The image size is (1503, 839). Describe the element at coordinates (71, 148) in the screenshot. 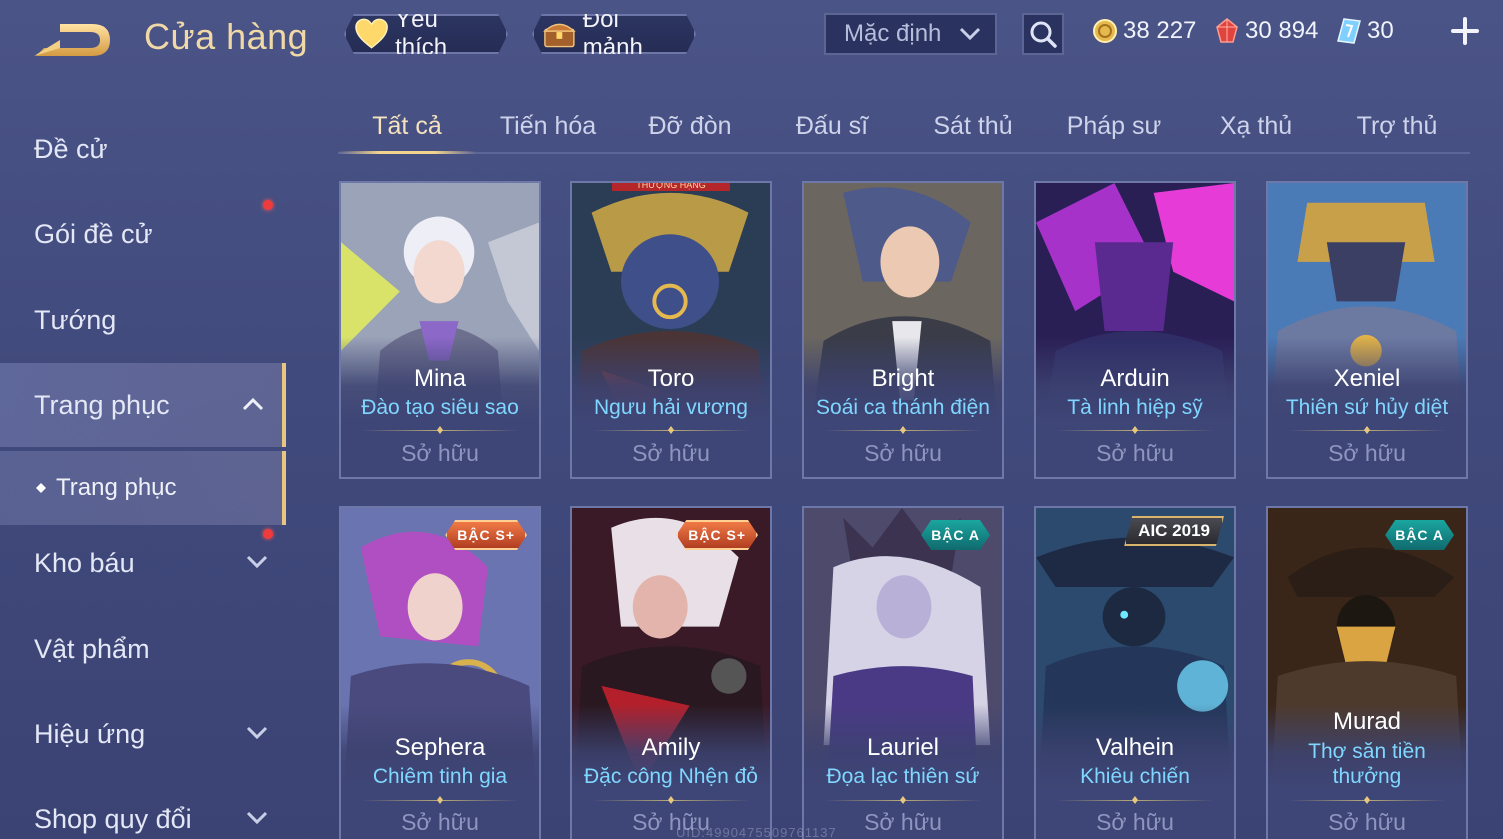

I see `sidebar-item-label: Đề cử` at that location.